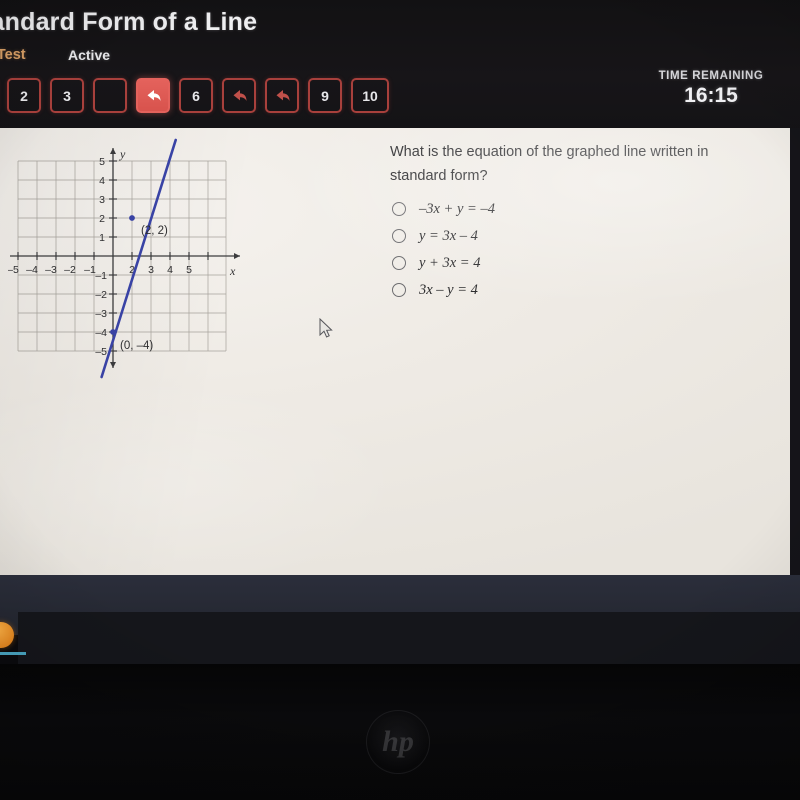  What do you see at coordinates (122, 154) in the screenshot?
I see `y-axis-label: y` at bounding box center [122, 154].